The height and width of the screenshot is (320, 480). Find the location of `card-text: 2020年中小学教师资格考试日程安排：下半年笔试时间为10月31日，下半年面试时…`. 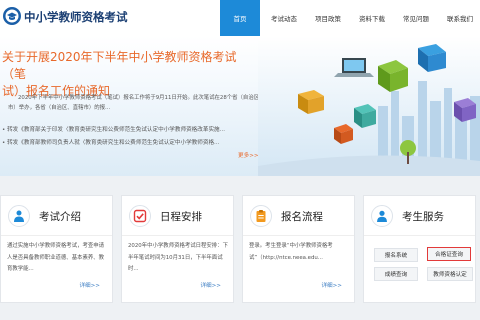

card-text: 2020年中小学教师资格考试日程安排：下半年笔试时间为10月31日，下半年面试时… is located at coordinates (178, 257).